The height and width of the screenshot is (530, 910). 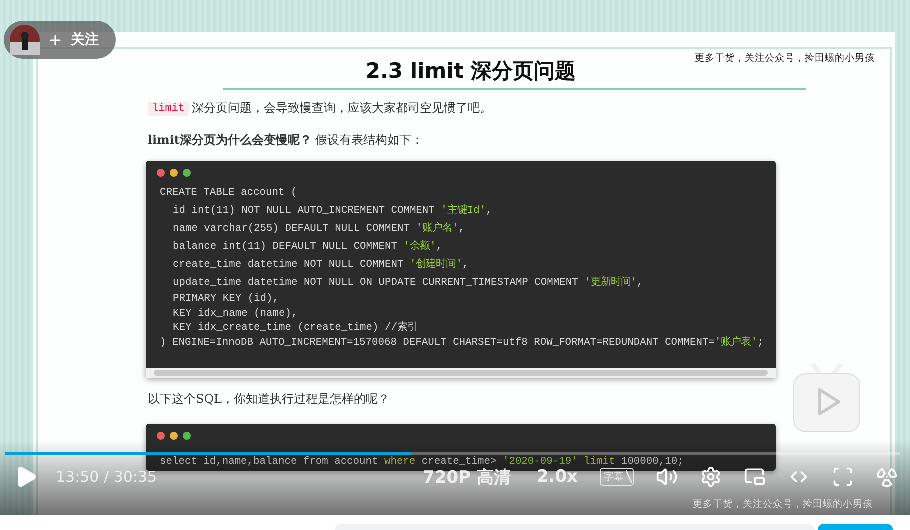 What do you see at coordinates (408, 283) in the screenshot?
I see `code-line: update_time datetime NOT NULL ON UPDATE CURRENT_TIMESTAMP COMMENT '更新时间',` at bounding box center [408, 283].